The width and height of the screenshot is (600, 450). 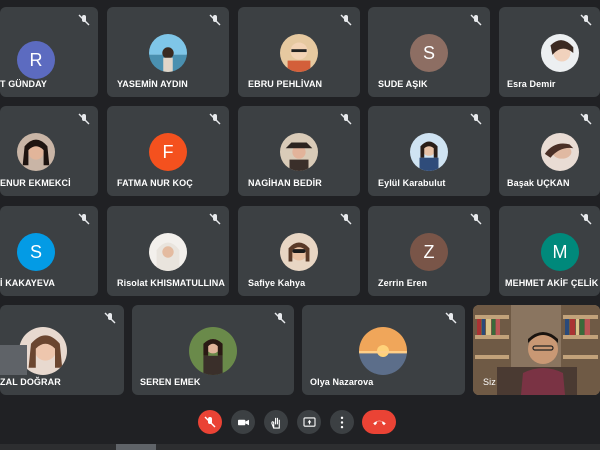 I want to click on avatar: Z, so click(x=429, y=252).